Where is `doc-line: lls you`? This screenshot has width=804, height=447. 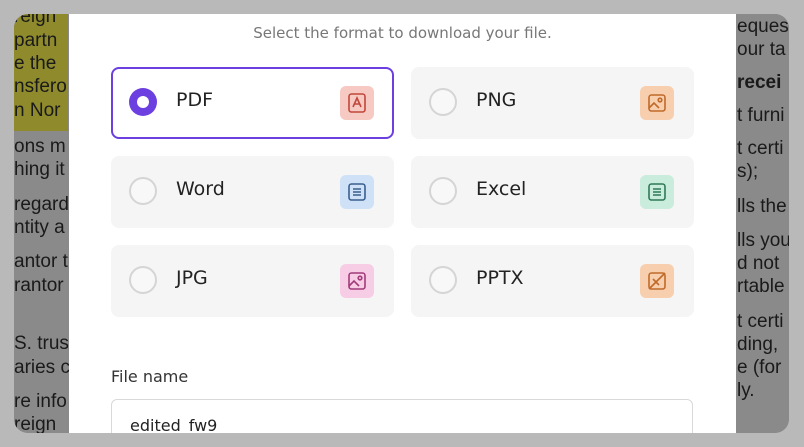 doc-line: lls you is located at coordinates (763, 240).